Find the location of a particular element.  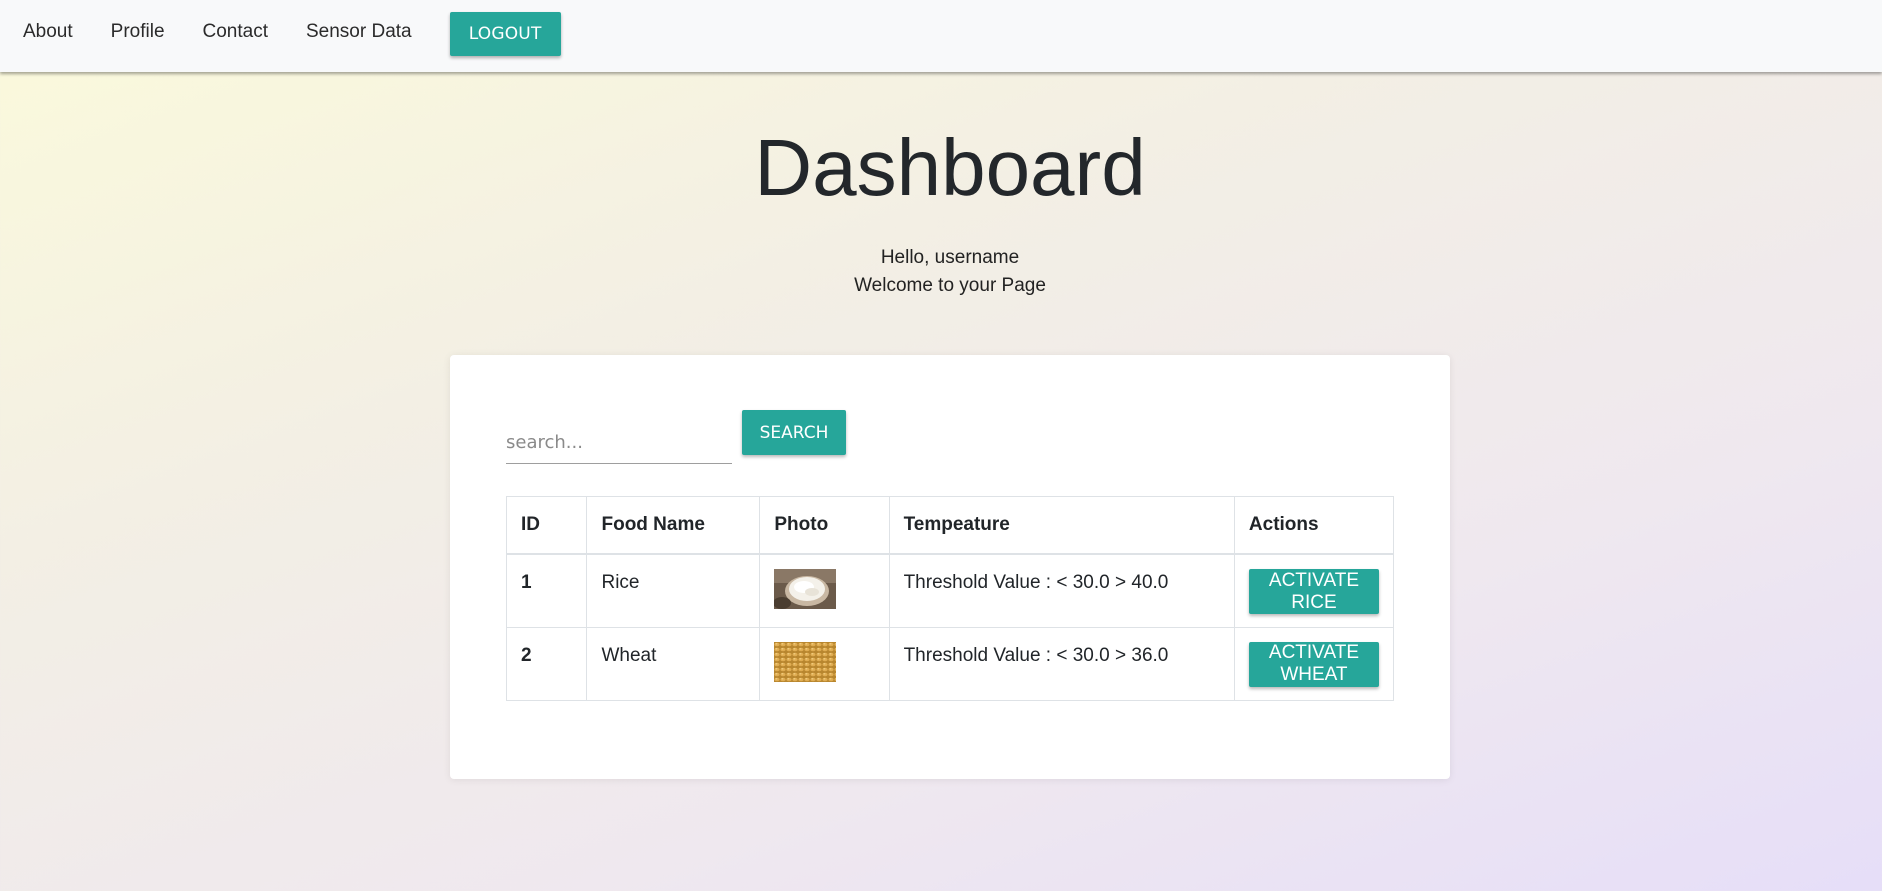

wheat-photo is located at coordinates (805, 661).